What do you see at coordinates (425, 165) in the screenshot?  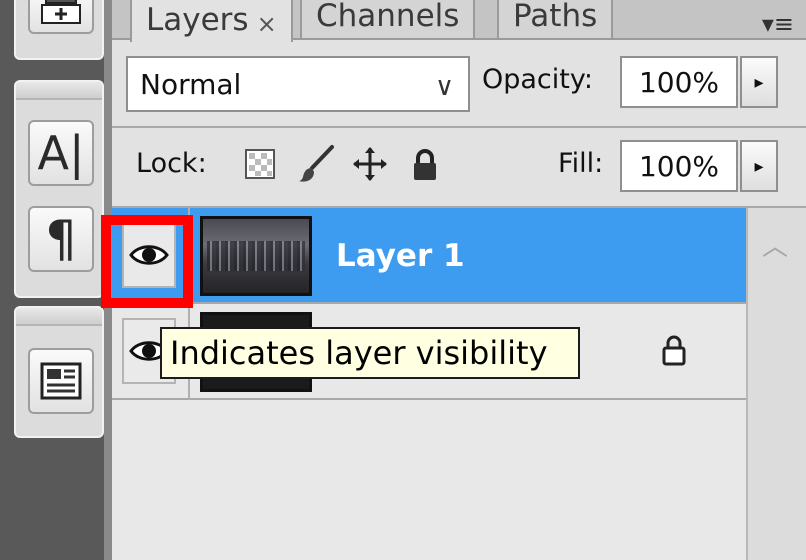 I see `lock-all-icon` at bounding box center [425, 165].